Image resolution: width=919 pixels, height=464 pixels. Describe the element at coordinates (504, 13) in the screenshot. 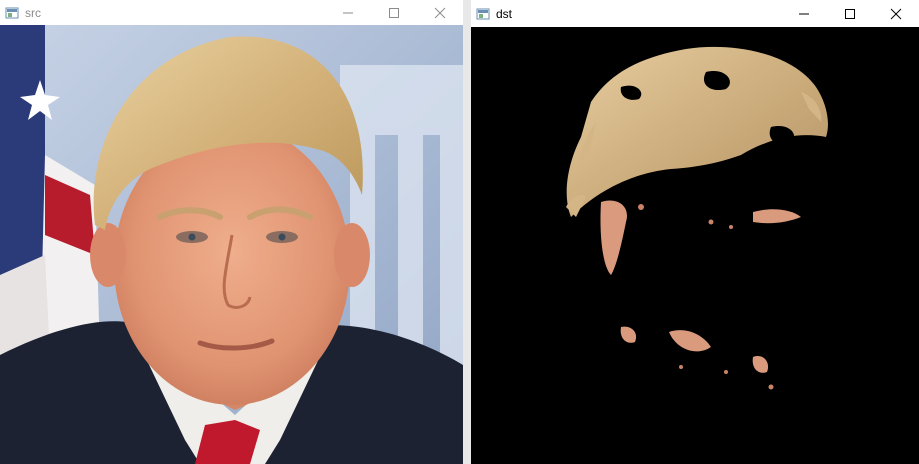

I see `dst-window-title: dst` at that location.